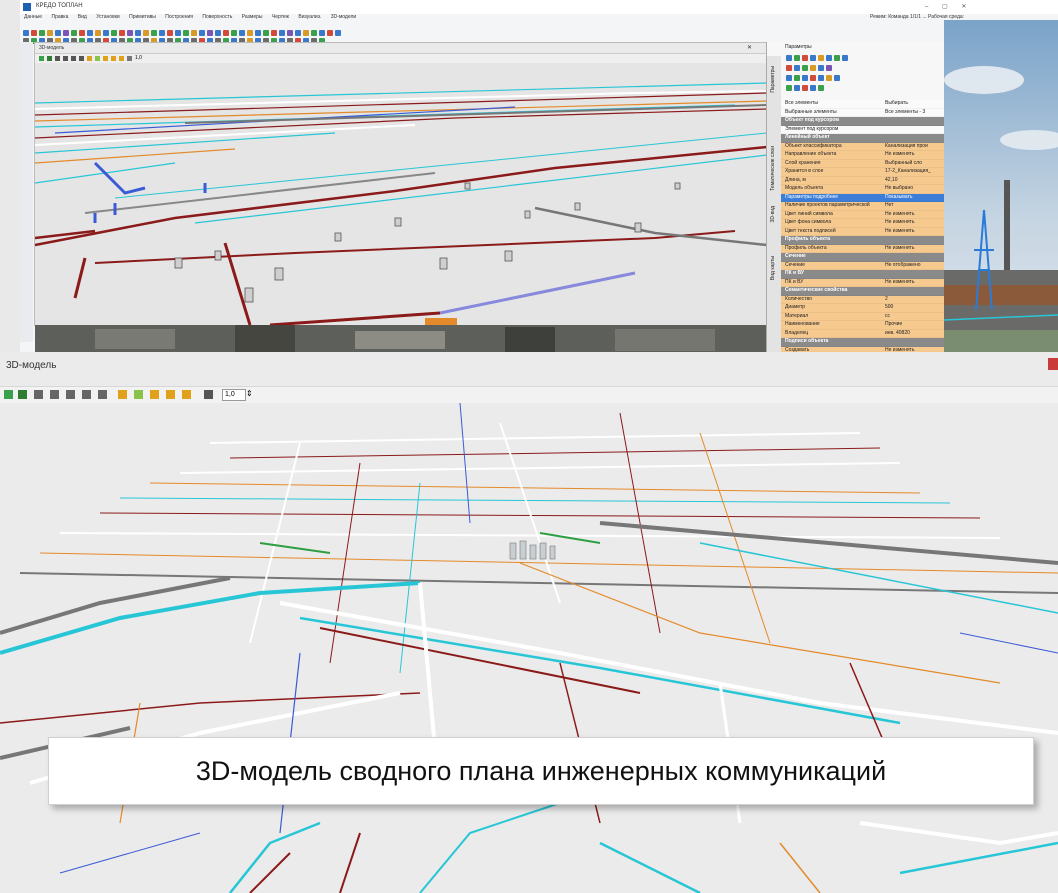 Image resolution: width=1058 pixels, height=893 pixels. Describe the element at coordinates (863, 240) in the screenshot. I see `property-row: Профиль объекта` at that location.